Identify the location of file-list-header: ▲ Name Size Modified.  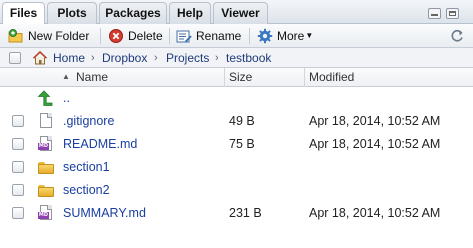
(236, 77).